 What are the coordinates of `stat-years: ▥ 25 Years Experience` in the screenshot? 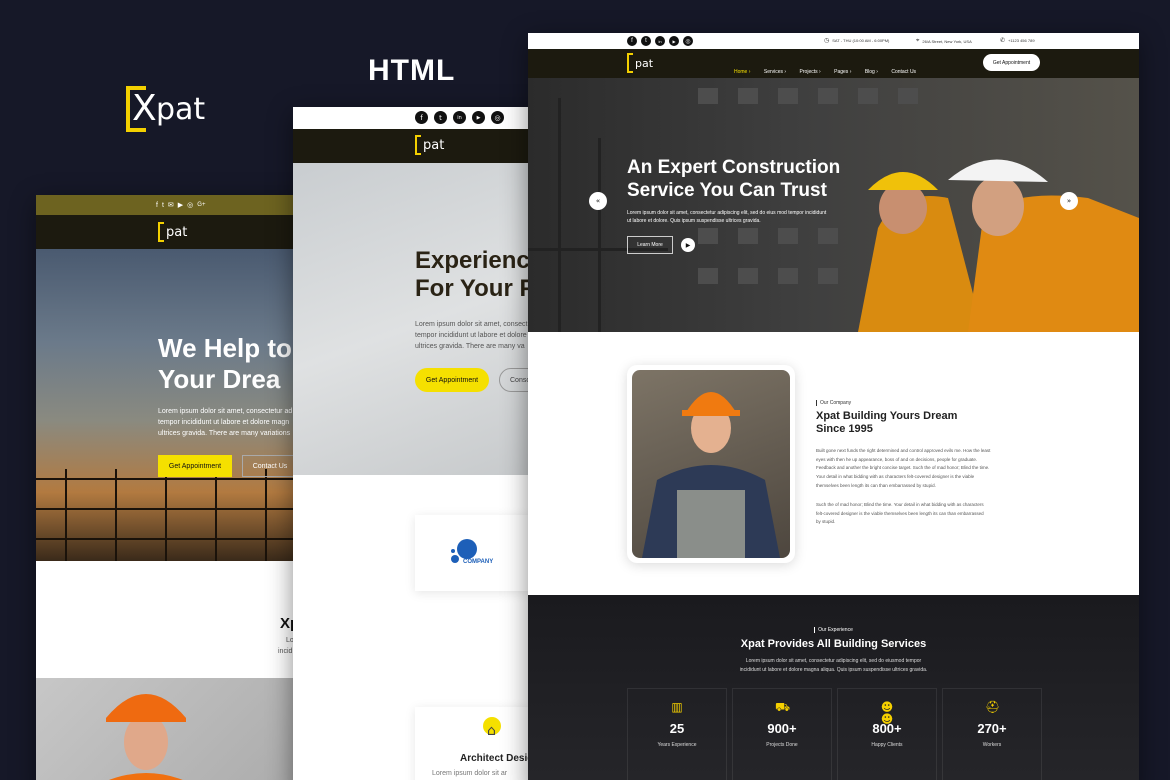 It's located at (677, 734).